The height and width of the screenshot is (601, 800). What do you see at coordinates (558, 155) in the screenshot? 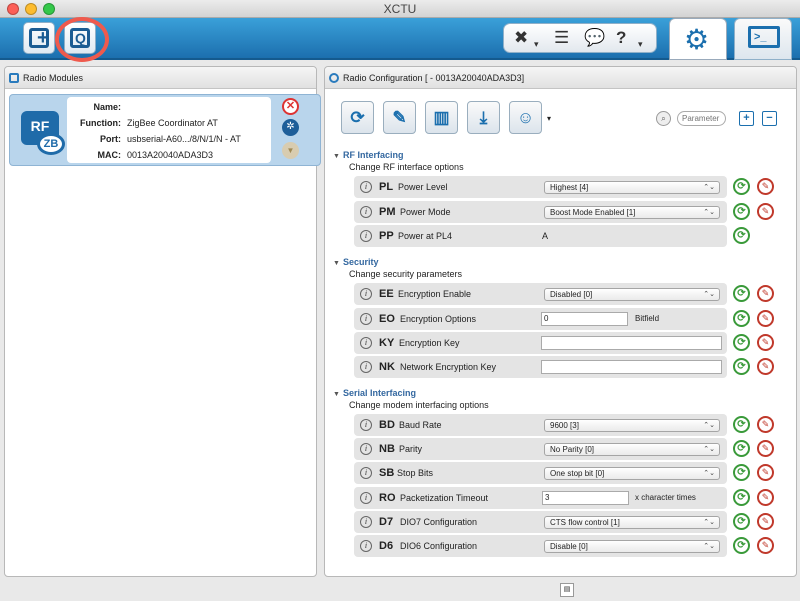
I see `section-rf-interfacing-toggle: ▼ RF Interfacing` at bounding box center [558, 155].